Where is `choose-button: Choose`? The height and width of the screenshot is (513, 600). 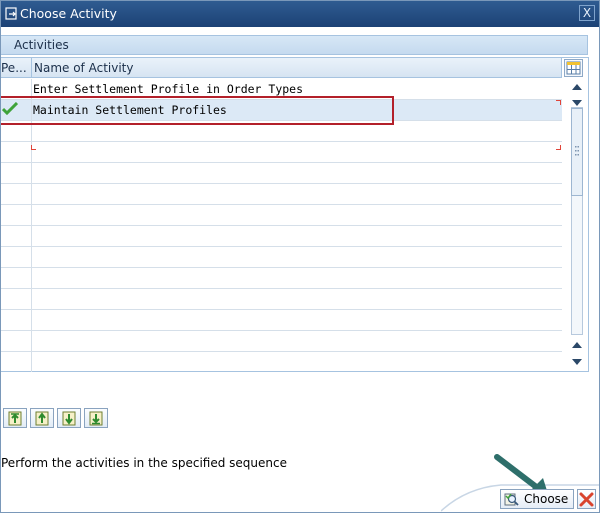 choose-button: Choose is located at coordinates (537, 499).